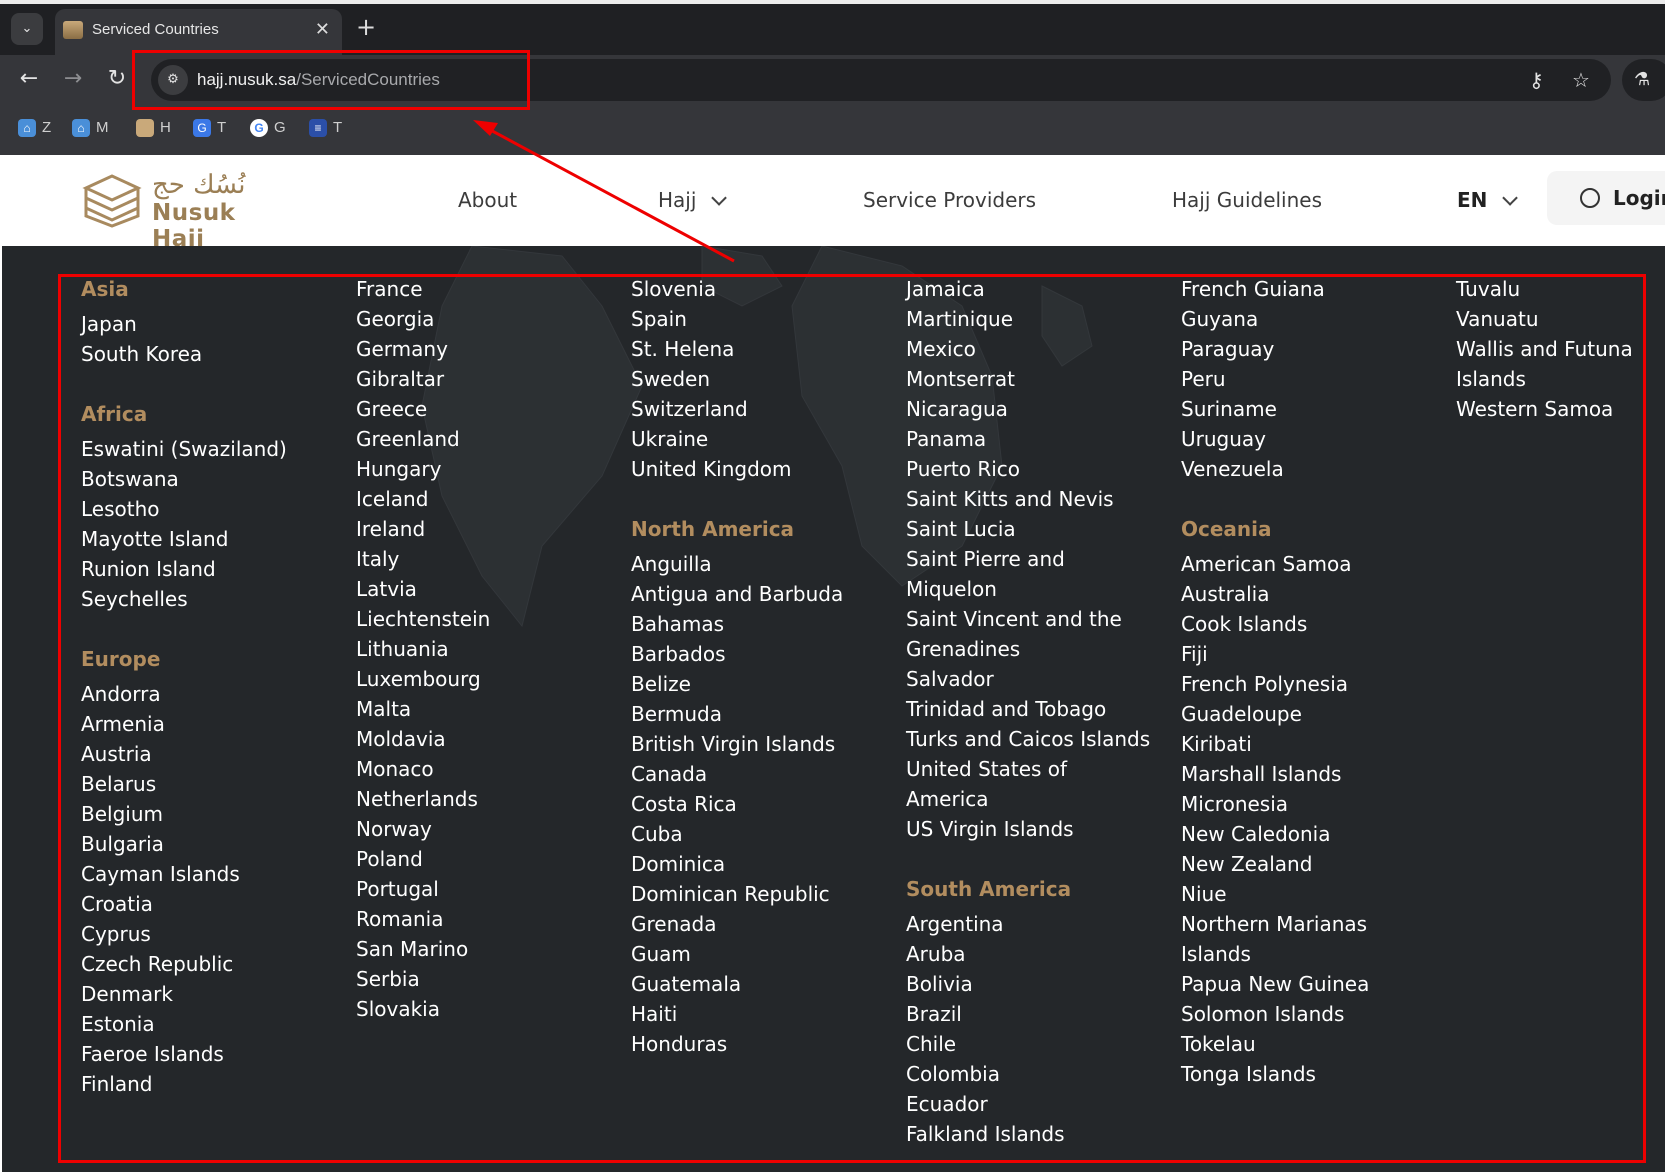 This screenshot has width=1665, height=1172. I want to click on nav-about: About, so click(487, 200).